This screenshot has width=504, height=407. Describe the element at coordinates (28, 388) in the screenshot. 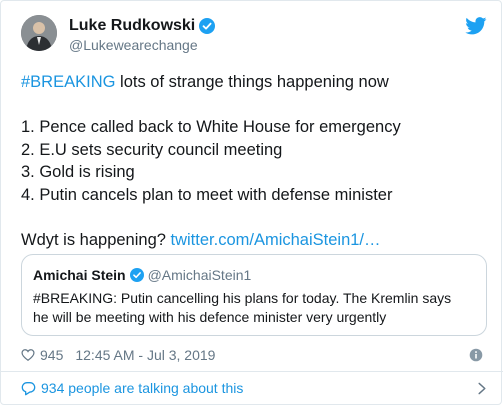

I see `comment-bubble-icon` at that location.